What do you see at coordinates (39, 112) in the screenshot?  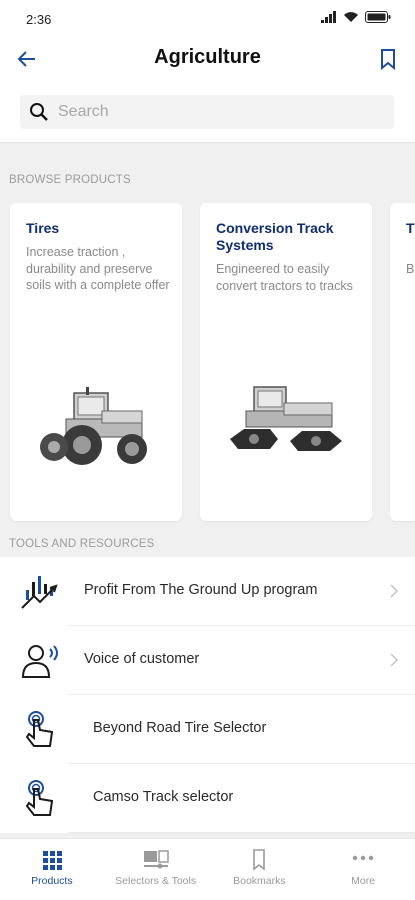 I see `search-icon` at bounding box center [39, 112].